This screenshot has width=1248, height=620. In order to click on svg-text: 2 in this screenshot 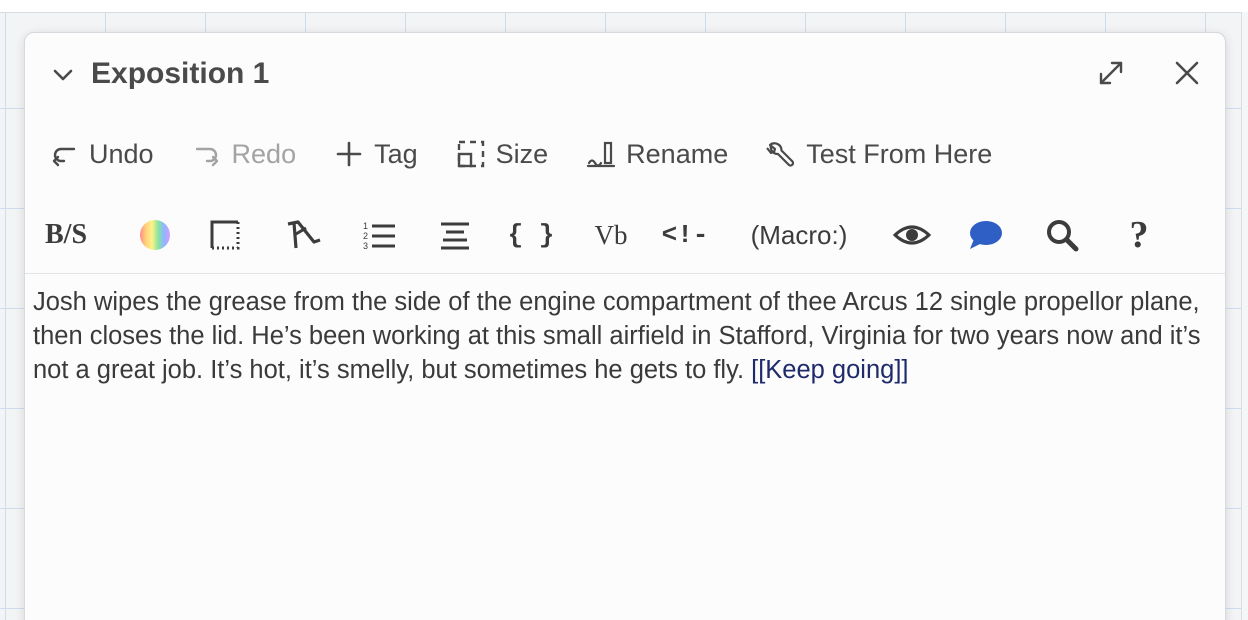, I will do `click(365, 236)`.